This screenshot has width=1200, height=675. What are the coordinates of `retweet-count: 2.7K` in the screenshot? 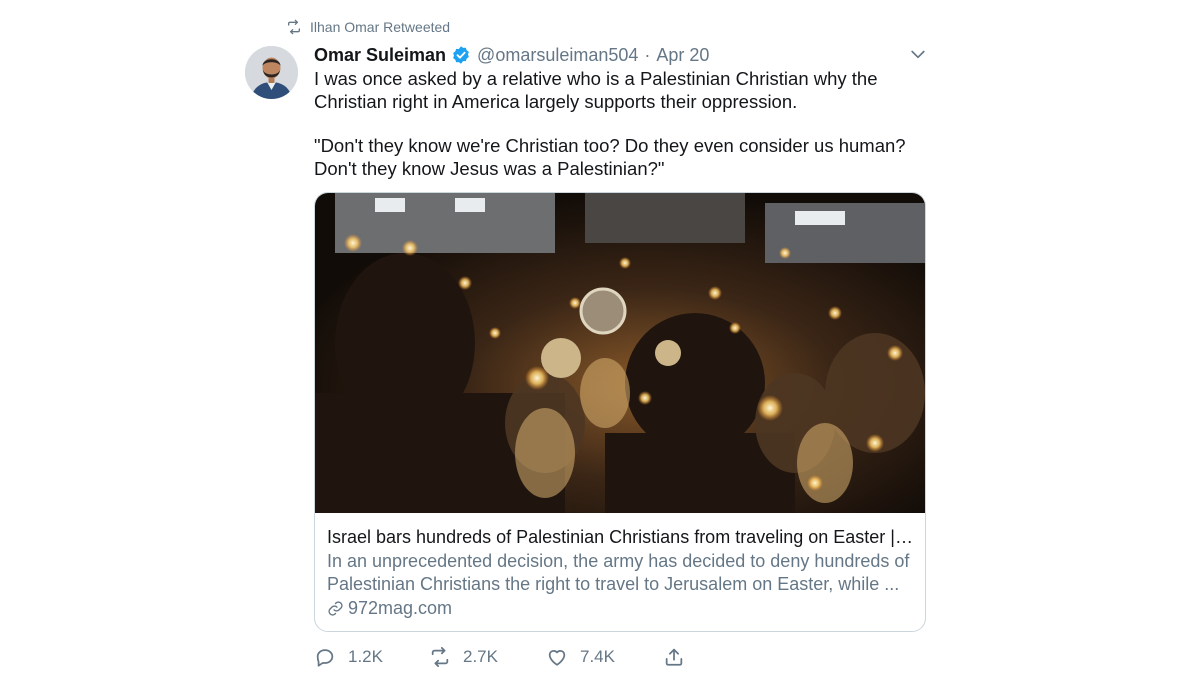 It's located at (480, 656).